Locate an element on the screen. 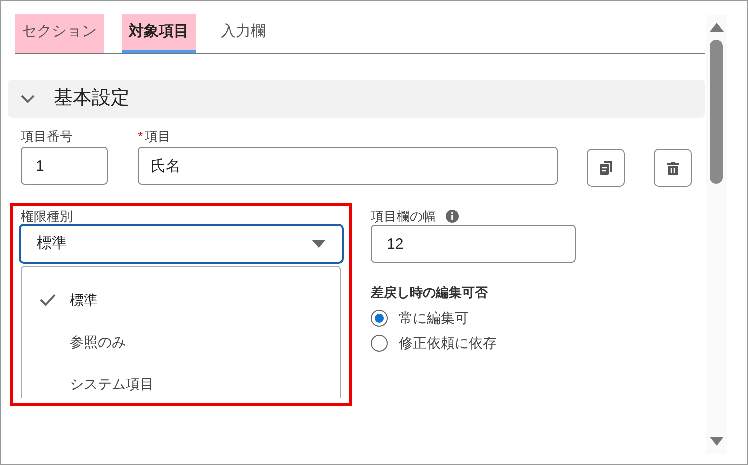 The width and height of the screenshot is (748, 465). group-label: 差戻し時の編集可否 is located at coordinates (430, 293).